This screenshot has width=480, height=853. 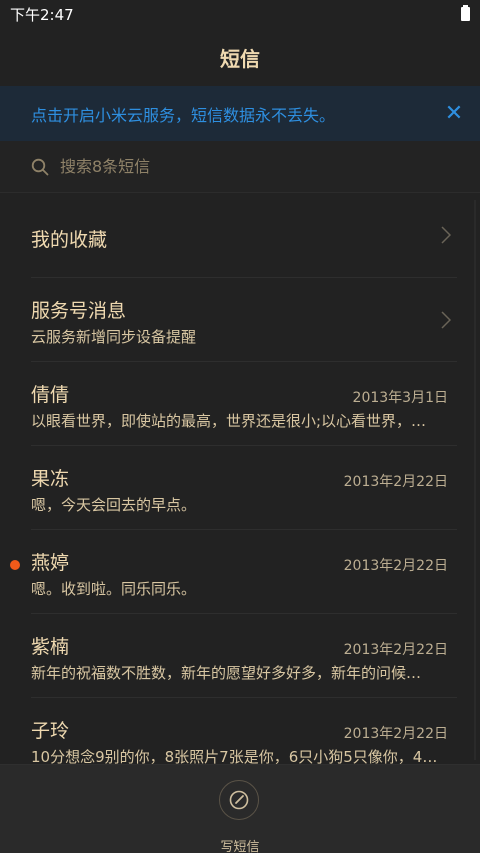 What do you see at coordinates (250, 166) in the screenshot?
I see `search-input` at bounding box center [250, 166].